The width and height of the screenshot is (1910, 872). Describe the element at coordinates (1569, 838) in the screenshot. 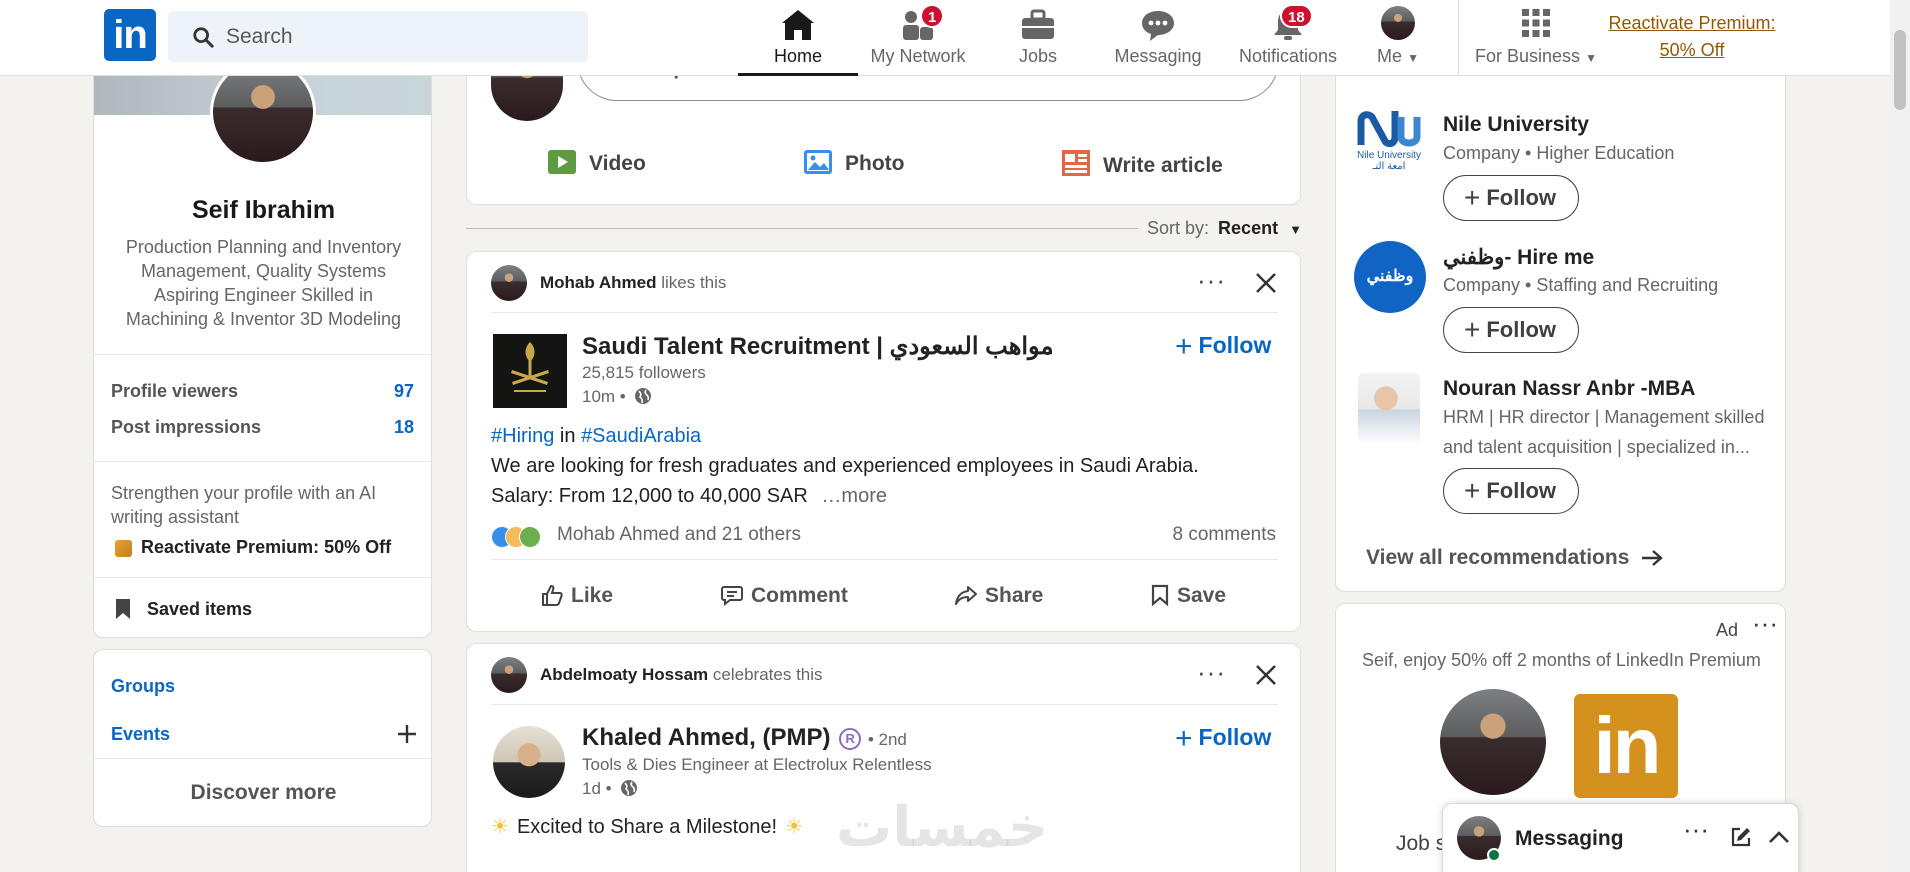

I see `messaging-title: Messaging` at that location.